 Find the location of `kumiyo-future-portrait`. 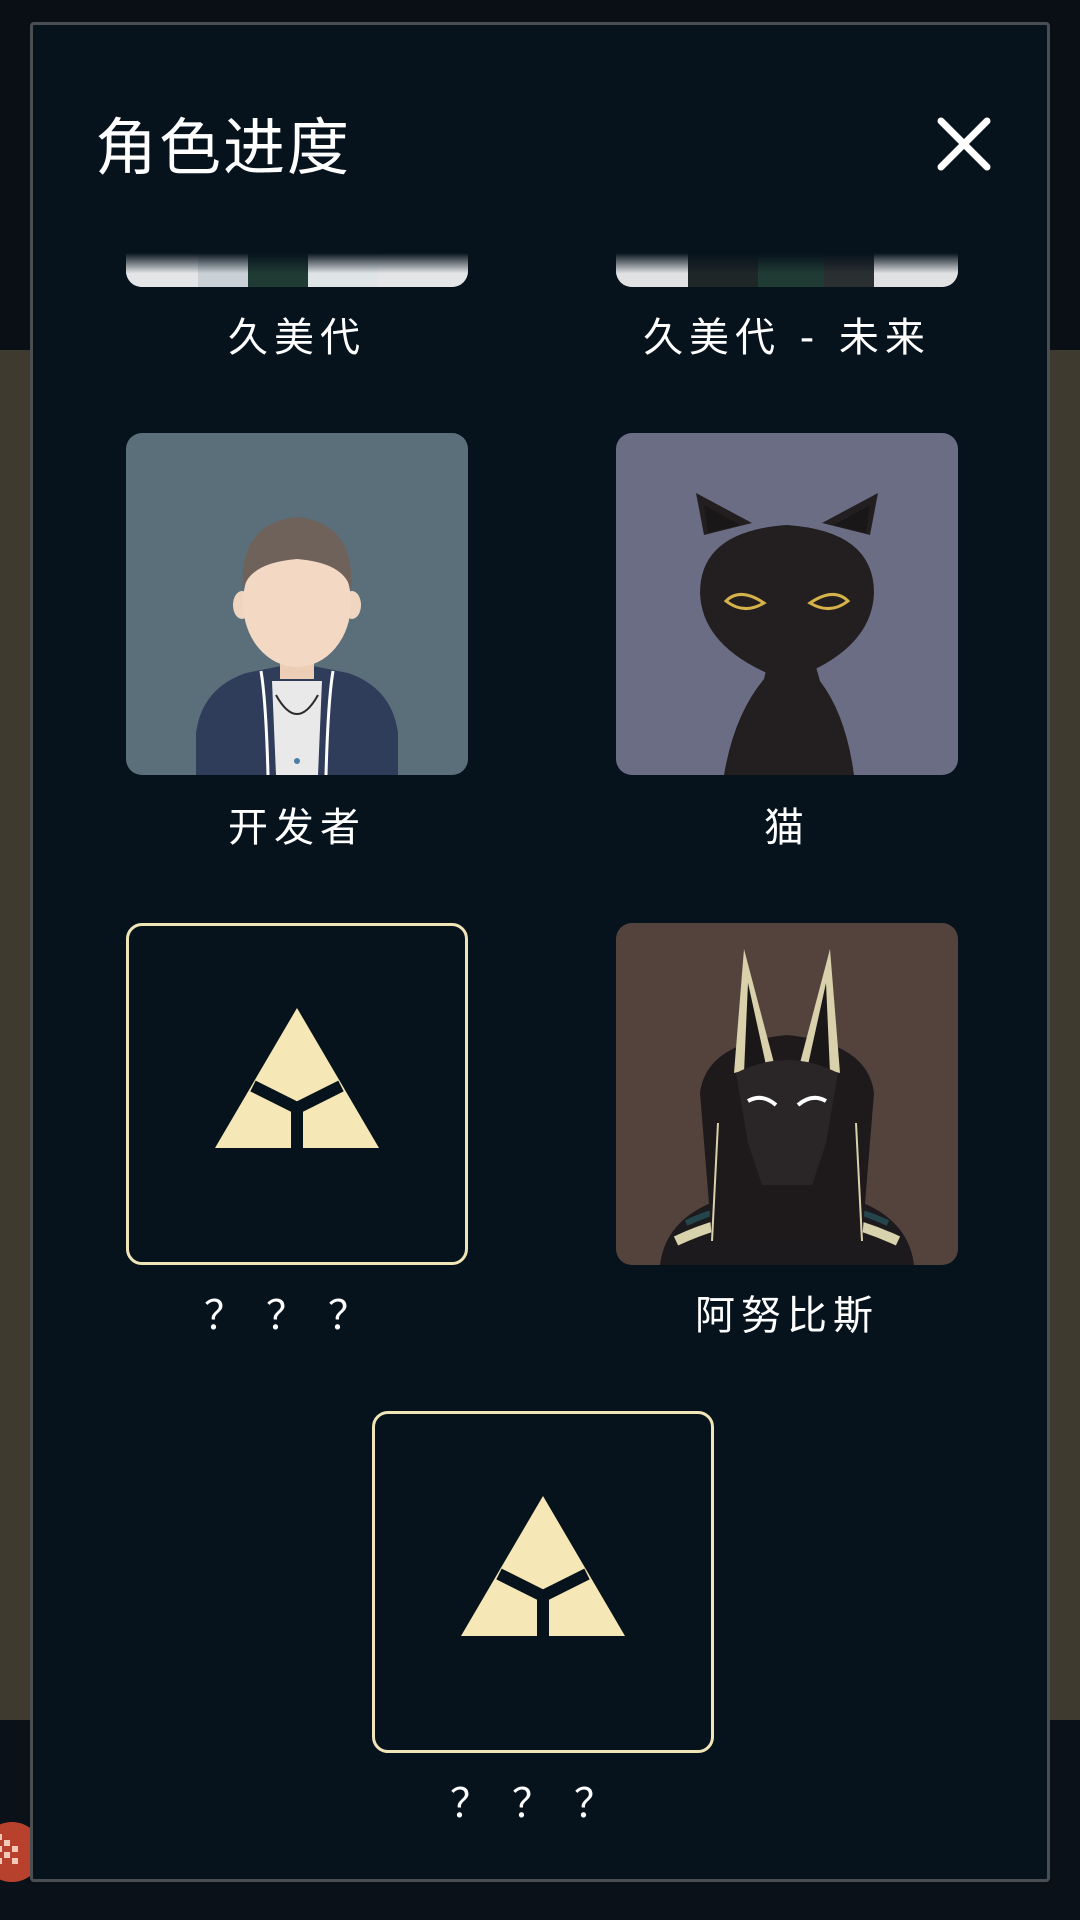

kumiyo-future-portrait is located at coordinates (787, 270).